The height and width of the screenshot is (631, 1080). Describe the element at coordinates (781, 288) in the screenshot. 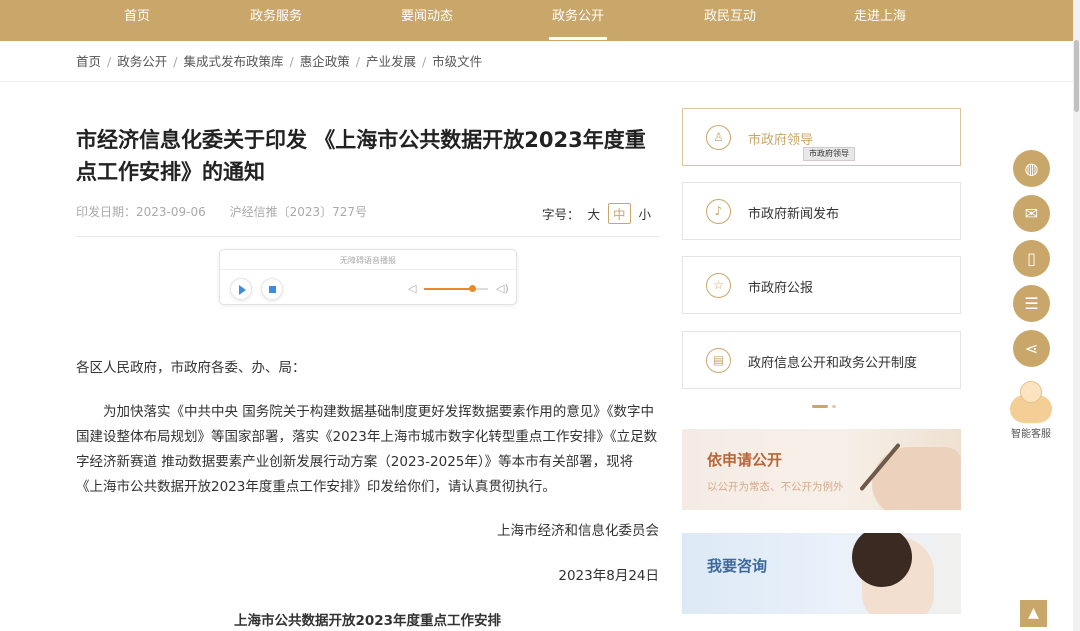

I see `sidebar-link-label: 市政府公报` at that location.